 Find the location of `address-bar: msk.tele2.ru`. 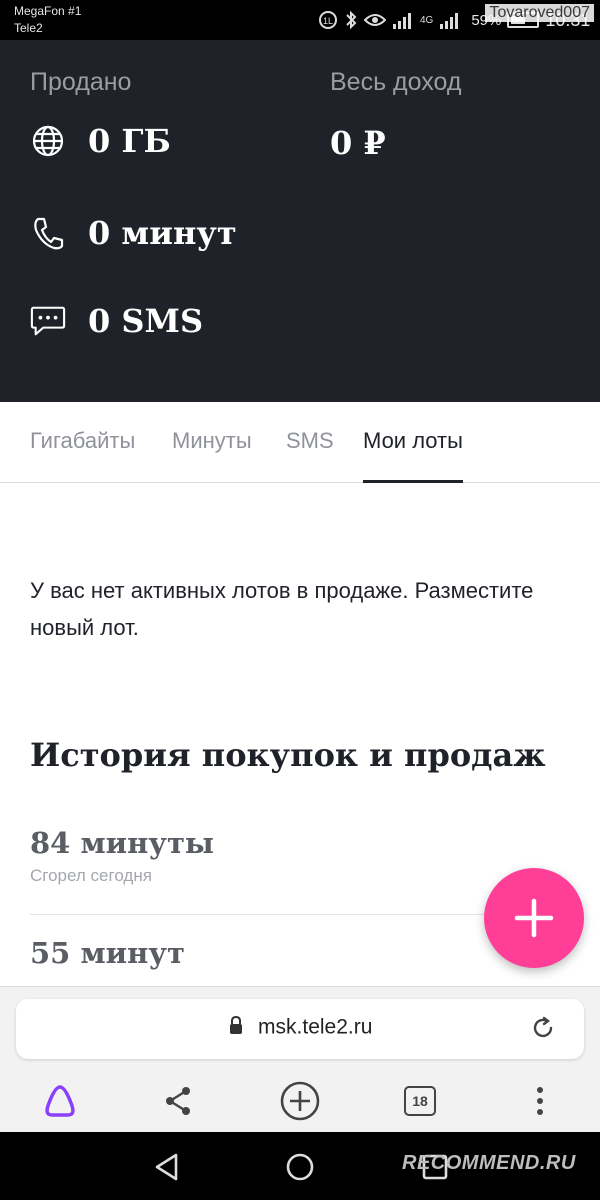

address-bar: msk.tele2.ru is located at coordinates (300, 1029).